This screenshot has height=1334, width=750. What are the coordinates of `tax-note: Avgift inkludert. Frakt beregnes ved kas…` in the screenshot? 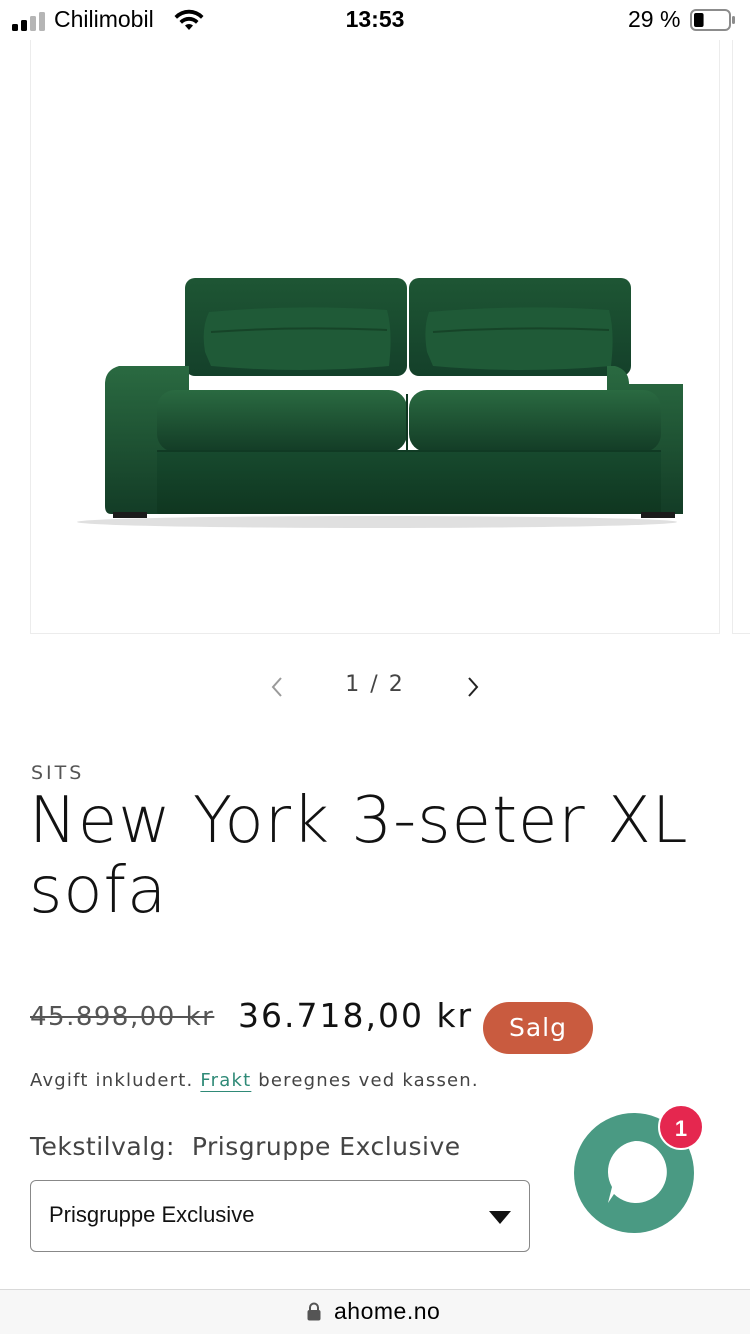 It's located at (254, 1080).